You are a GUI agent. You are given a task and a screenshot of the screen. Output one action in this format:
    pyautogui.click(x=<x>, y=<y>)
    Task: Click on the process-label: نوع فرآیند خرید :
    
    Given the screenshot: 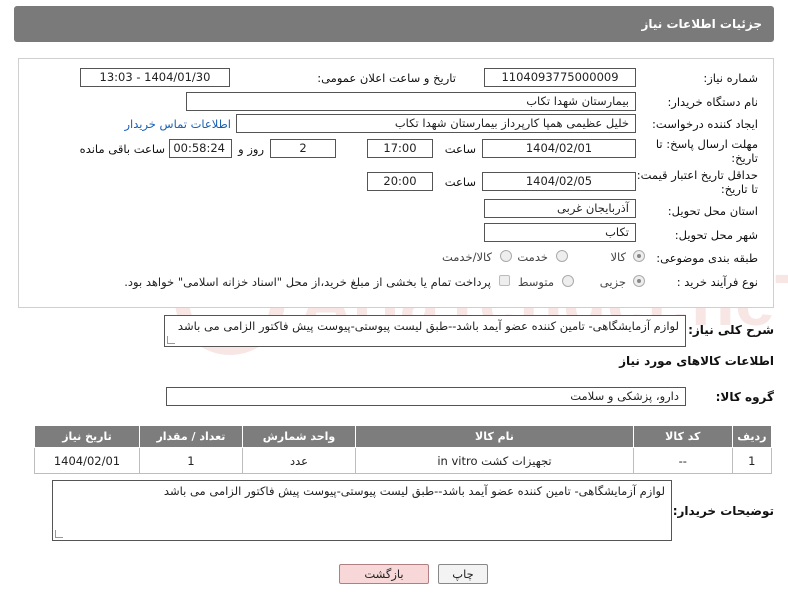 What is the action you would take?
    pyautogui.click(x=717, y=282)
    